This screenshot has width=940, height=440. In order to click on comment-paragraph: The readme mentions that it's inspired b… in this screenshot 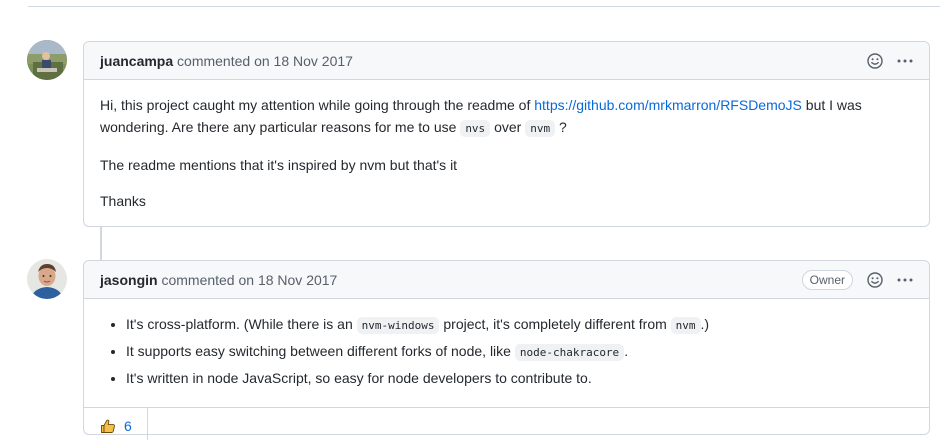, I will do `click(279, 165)`.